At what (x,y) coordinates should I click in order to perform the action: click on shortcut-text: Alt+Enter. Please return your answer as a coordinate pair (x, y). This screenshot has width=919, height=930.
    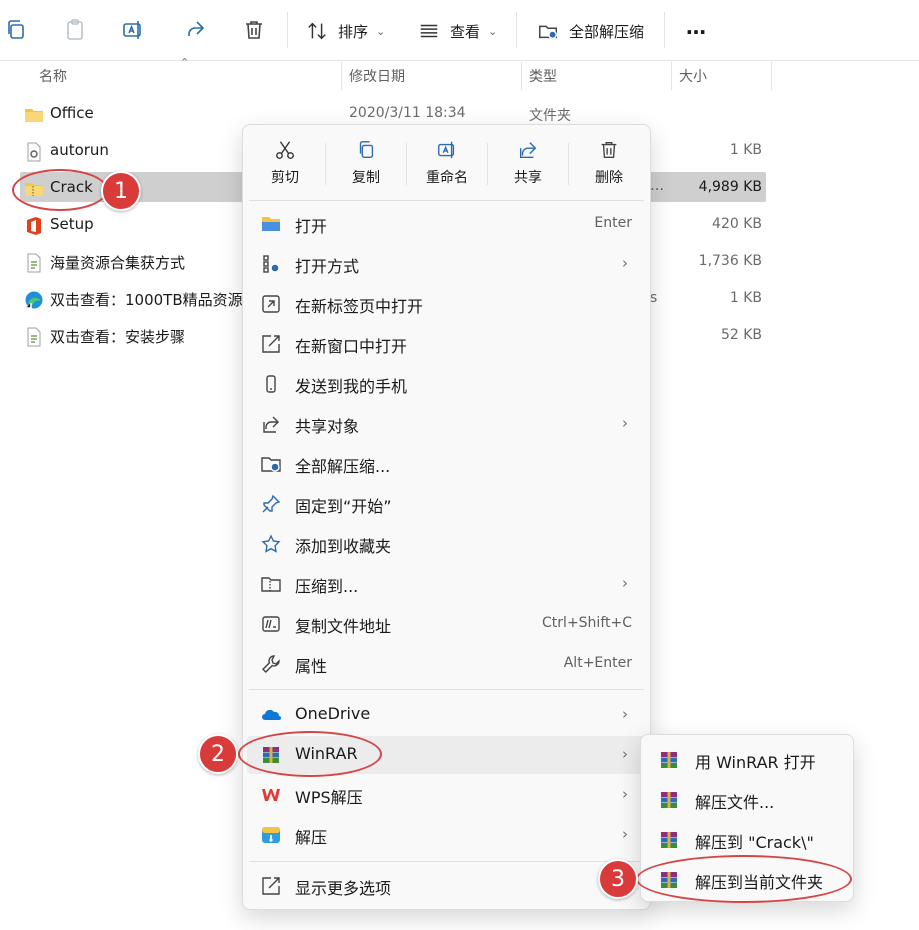
    Looking at the image, I should click on (597, 663).